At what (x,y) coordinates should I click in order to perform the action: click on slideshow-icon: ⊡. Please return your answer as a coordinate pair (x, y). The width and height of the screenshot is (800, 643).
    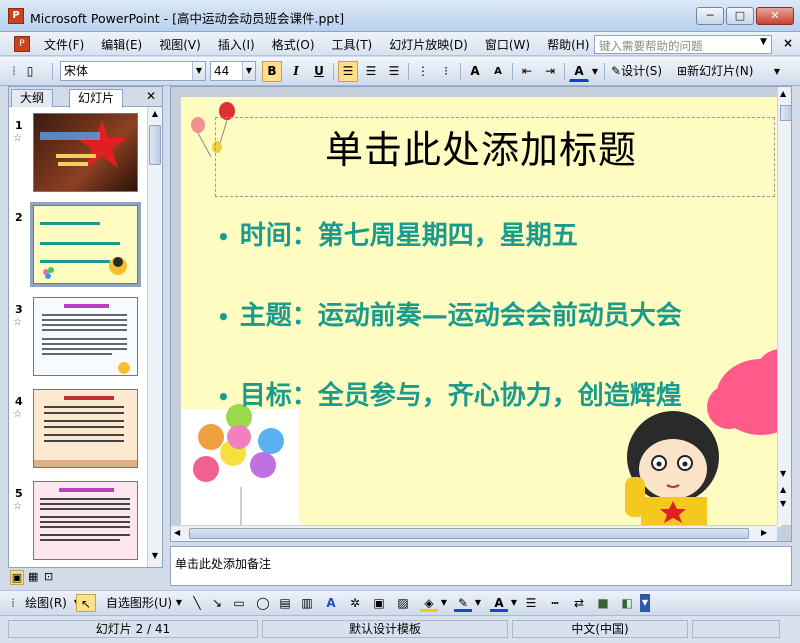
    Looking at the image, I should click on (48, 576).